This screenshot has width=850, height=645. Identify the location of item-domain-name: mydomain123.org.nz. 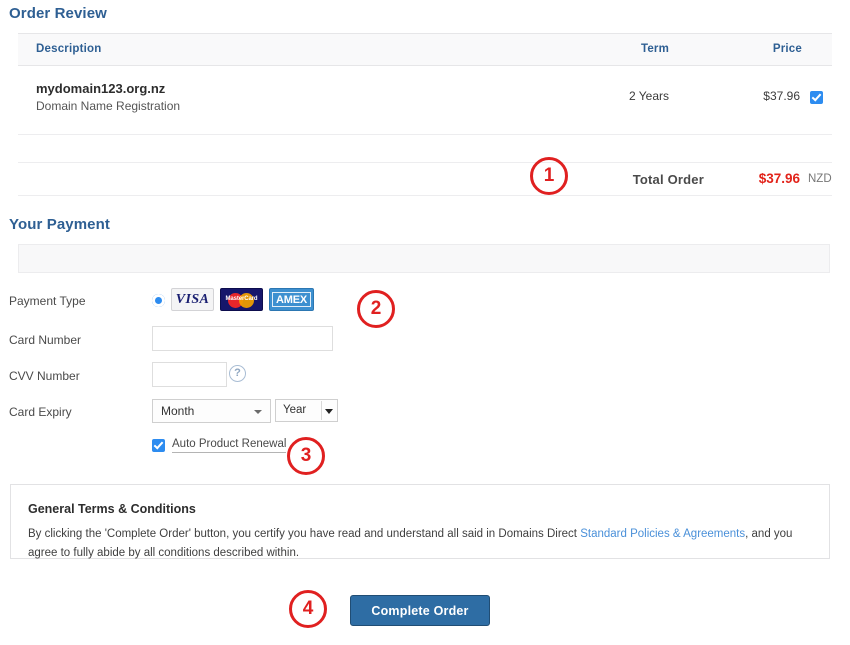
(101, 88).